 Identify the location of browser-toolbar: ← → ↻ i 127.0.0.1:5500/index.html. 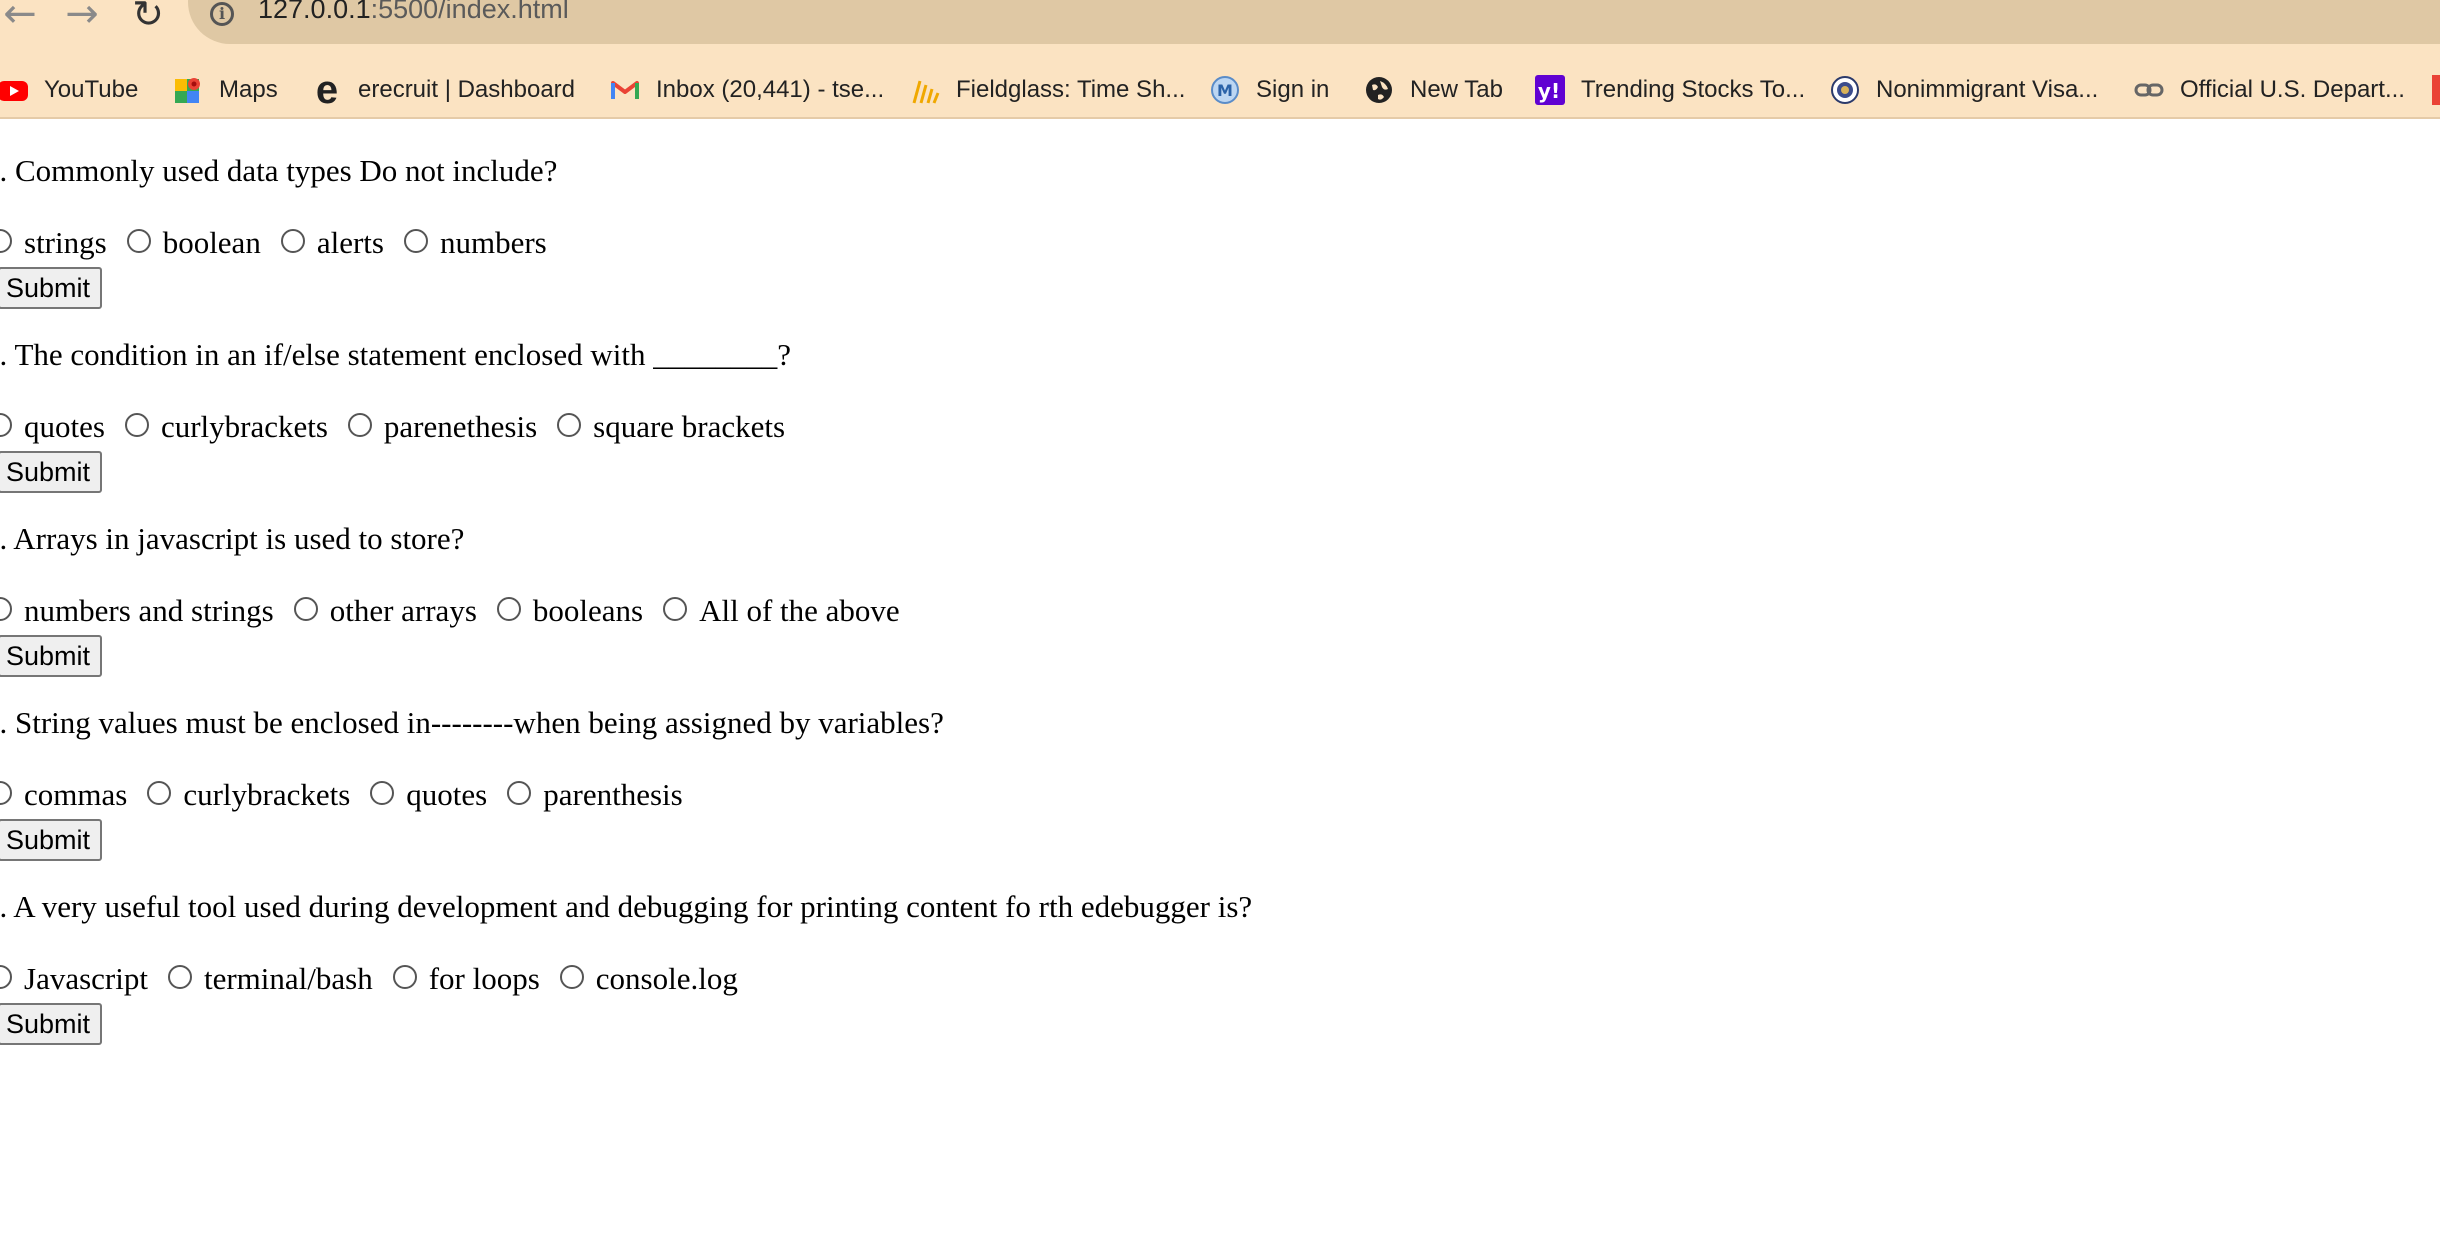
(1220, 31).